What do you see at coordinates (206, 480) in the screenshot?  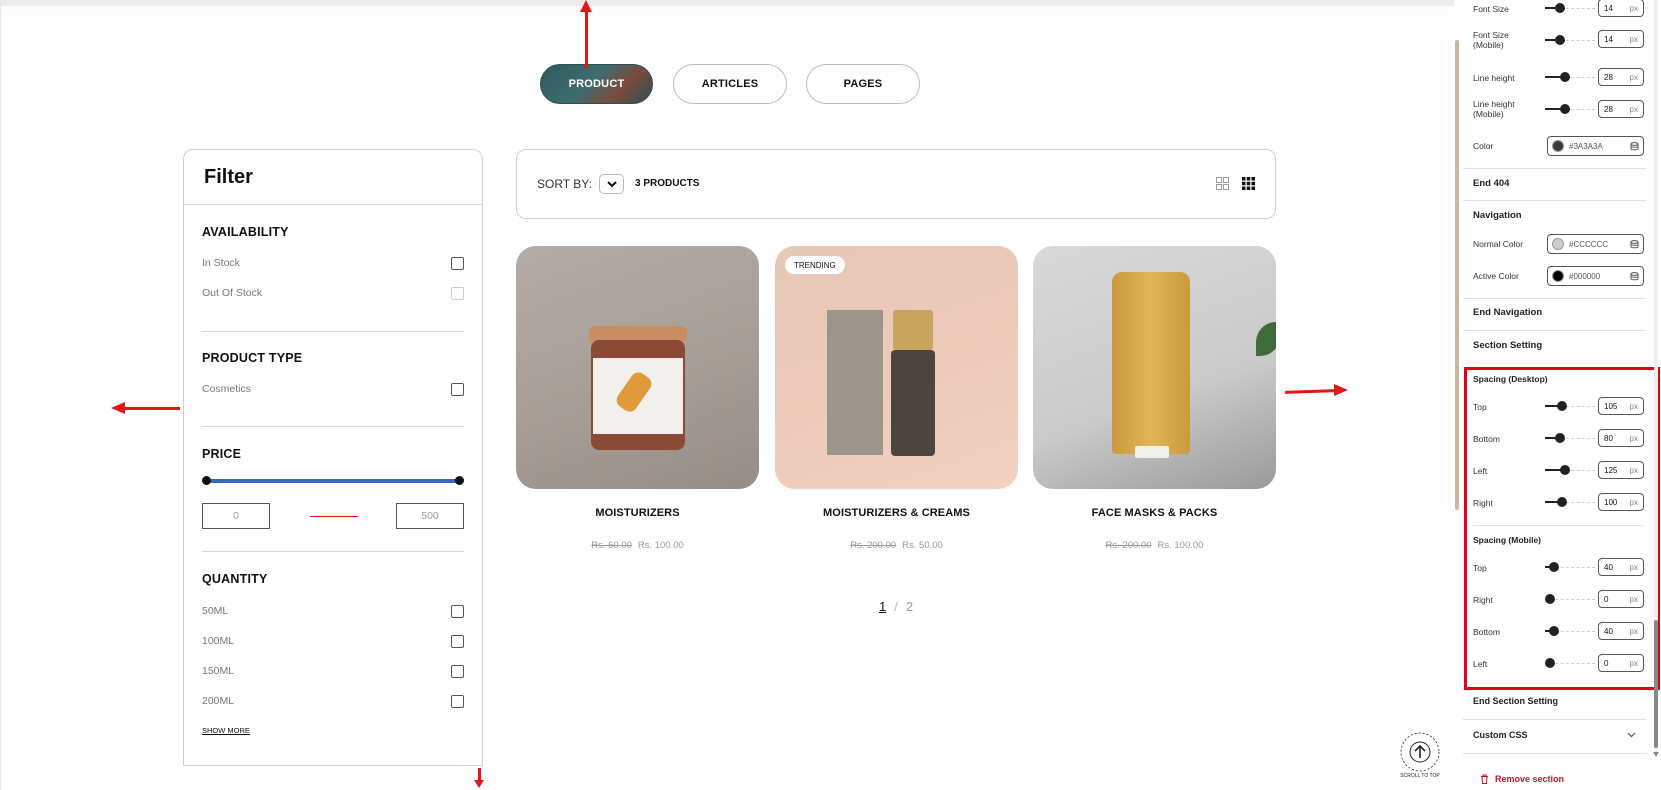 I see `price-min-handle` at bounding box center [206, 480].